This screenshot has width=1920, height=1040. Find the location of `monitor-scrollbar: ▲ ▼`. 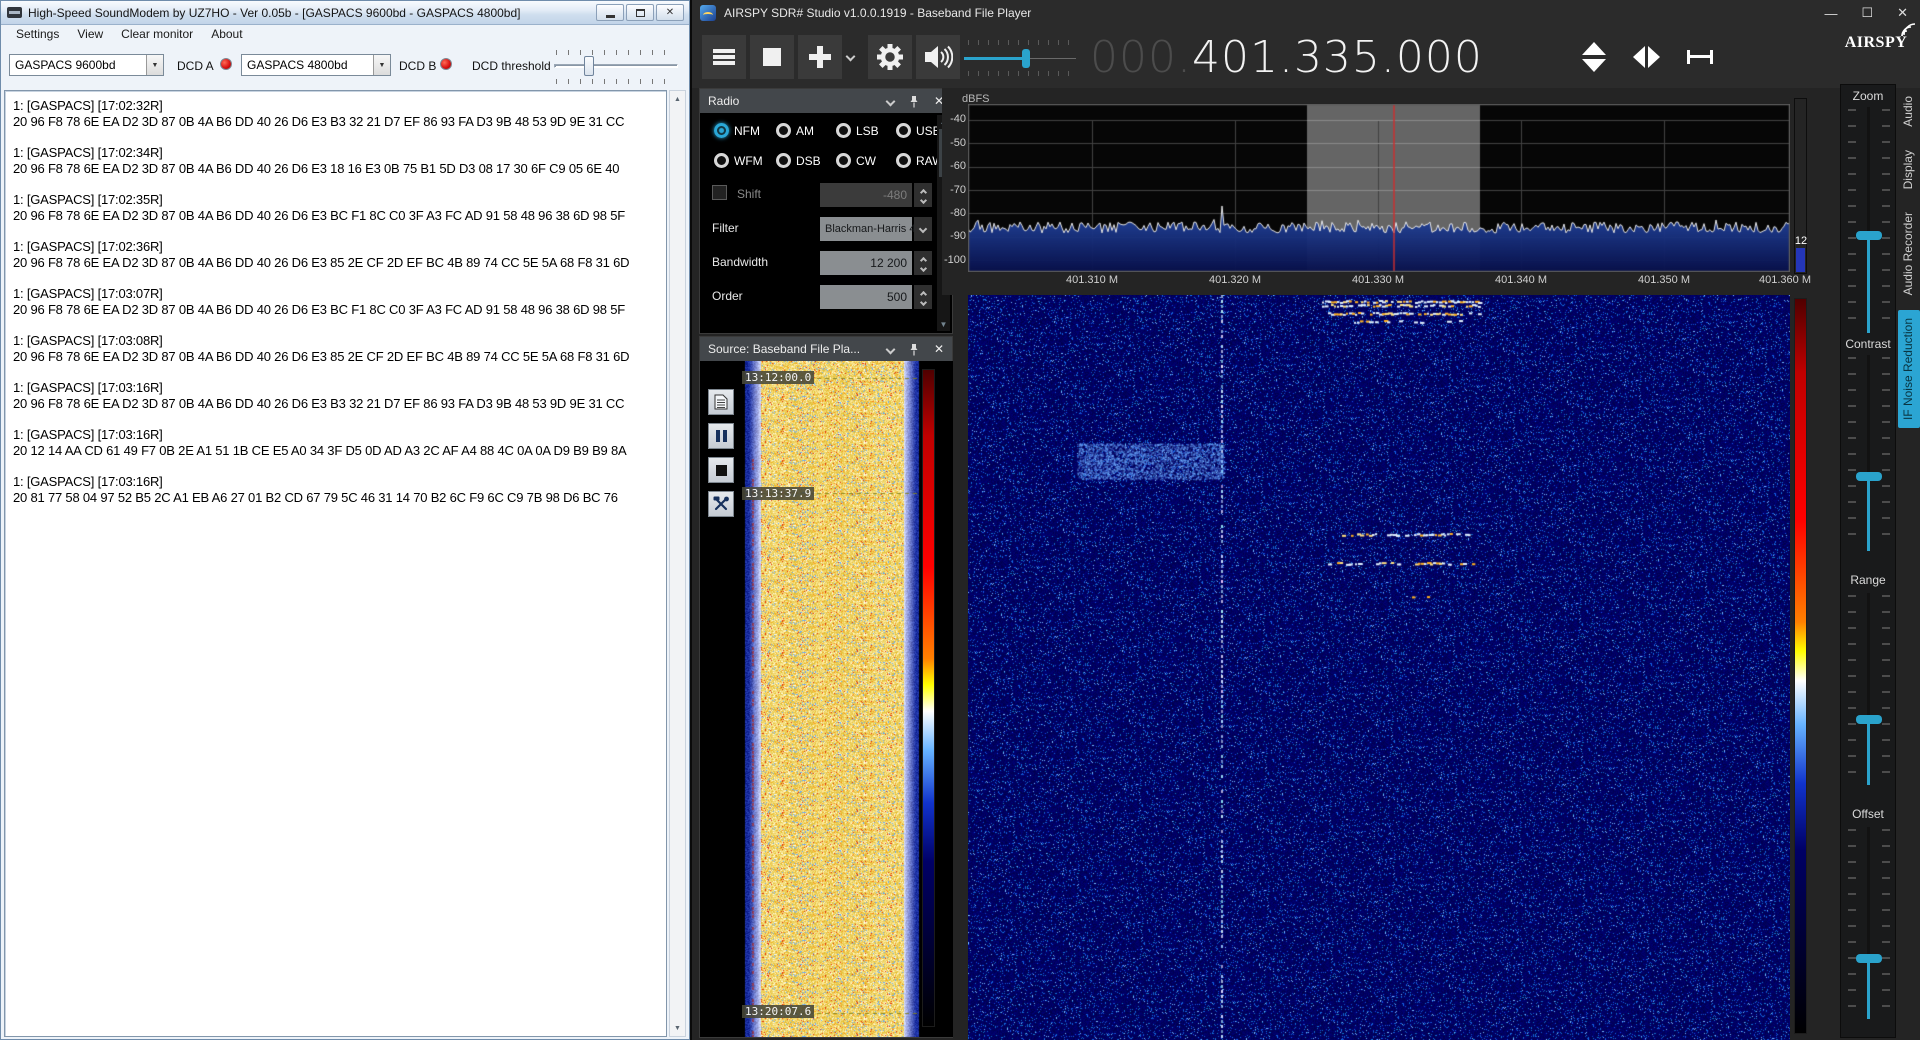

monitor-scrollbar: ▲ ▼ is located at coordinates (677, 563).